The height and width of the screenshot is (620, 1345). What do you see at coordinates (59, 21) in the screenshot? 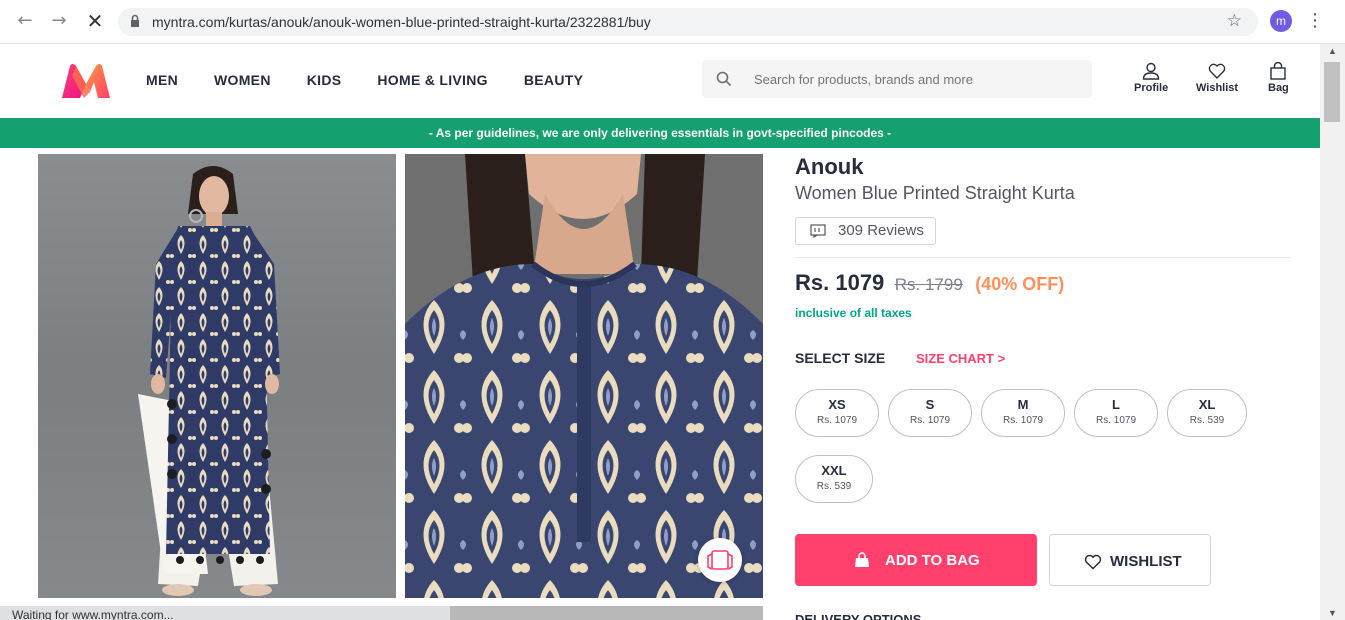
I see `forward-arrow-icon: →` at bounding box center [59, 21].